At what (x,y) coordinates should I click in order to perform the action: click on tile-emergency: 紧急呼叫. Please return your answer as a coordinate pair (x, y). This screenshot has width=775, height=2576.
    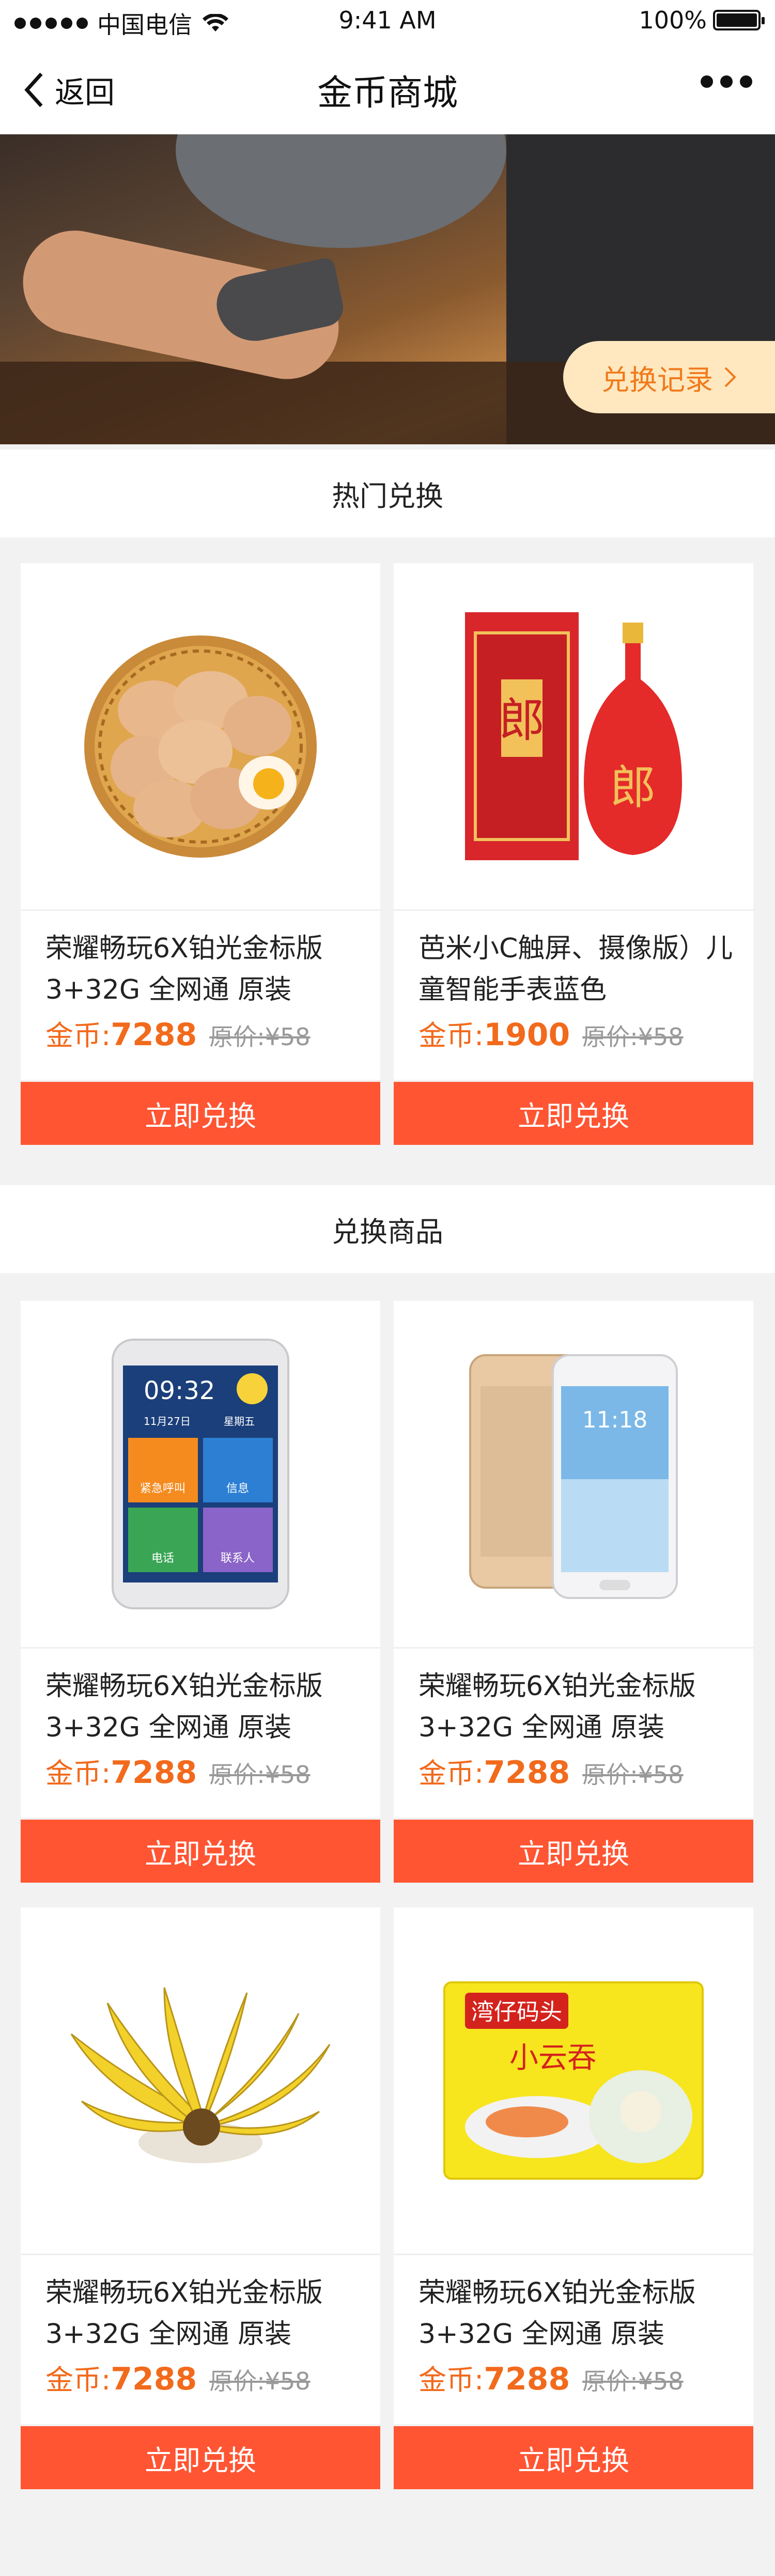
    Looking at the image, I should click on (162, 1488).